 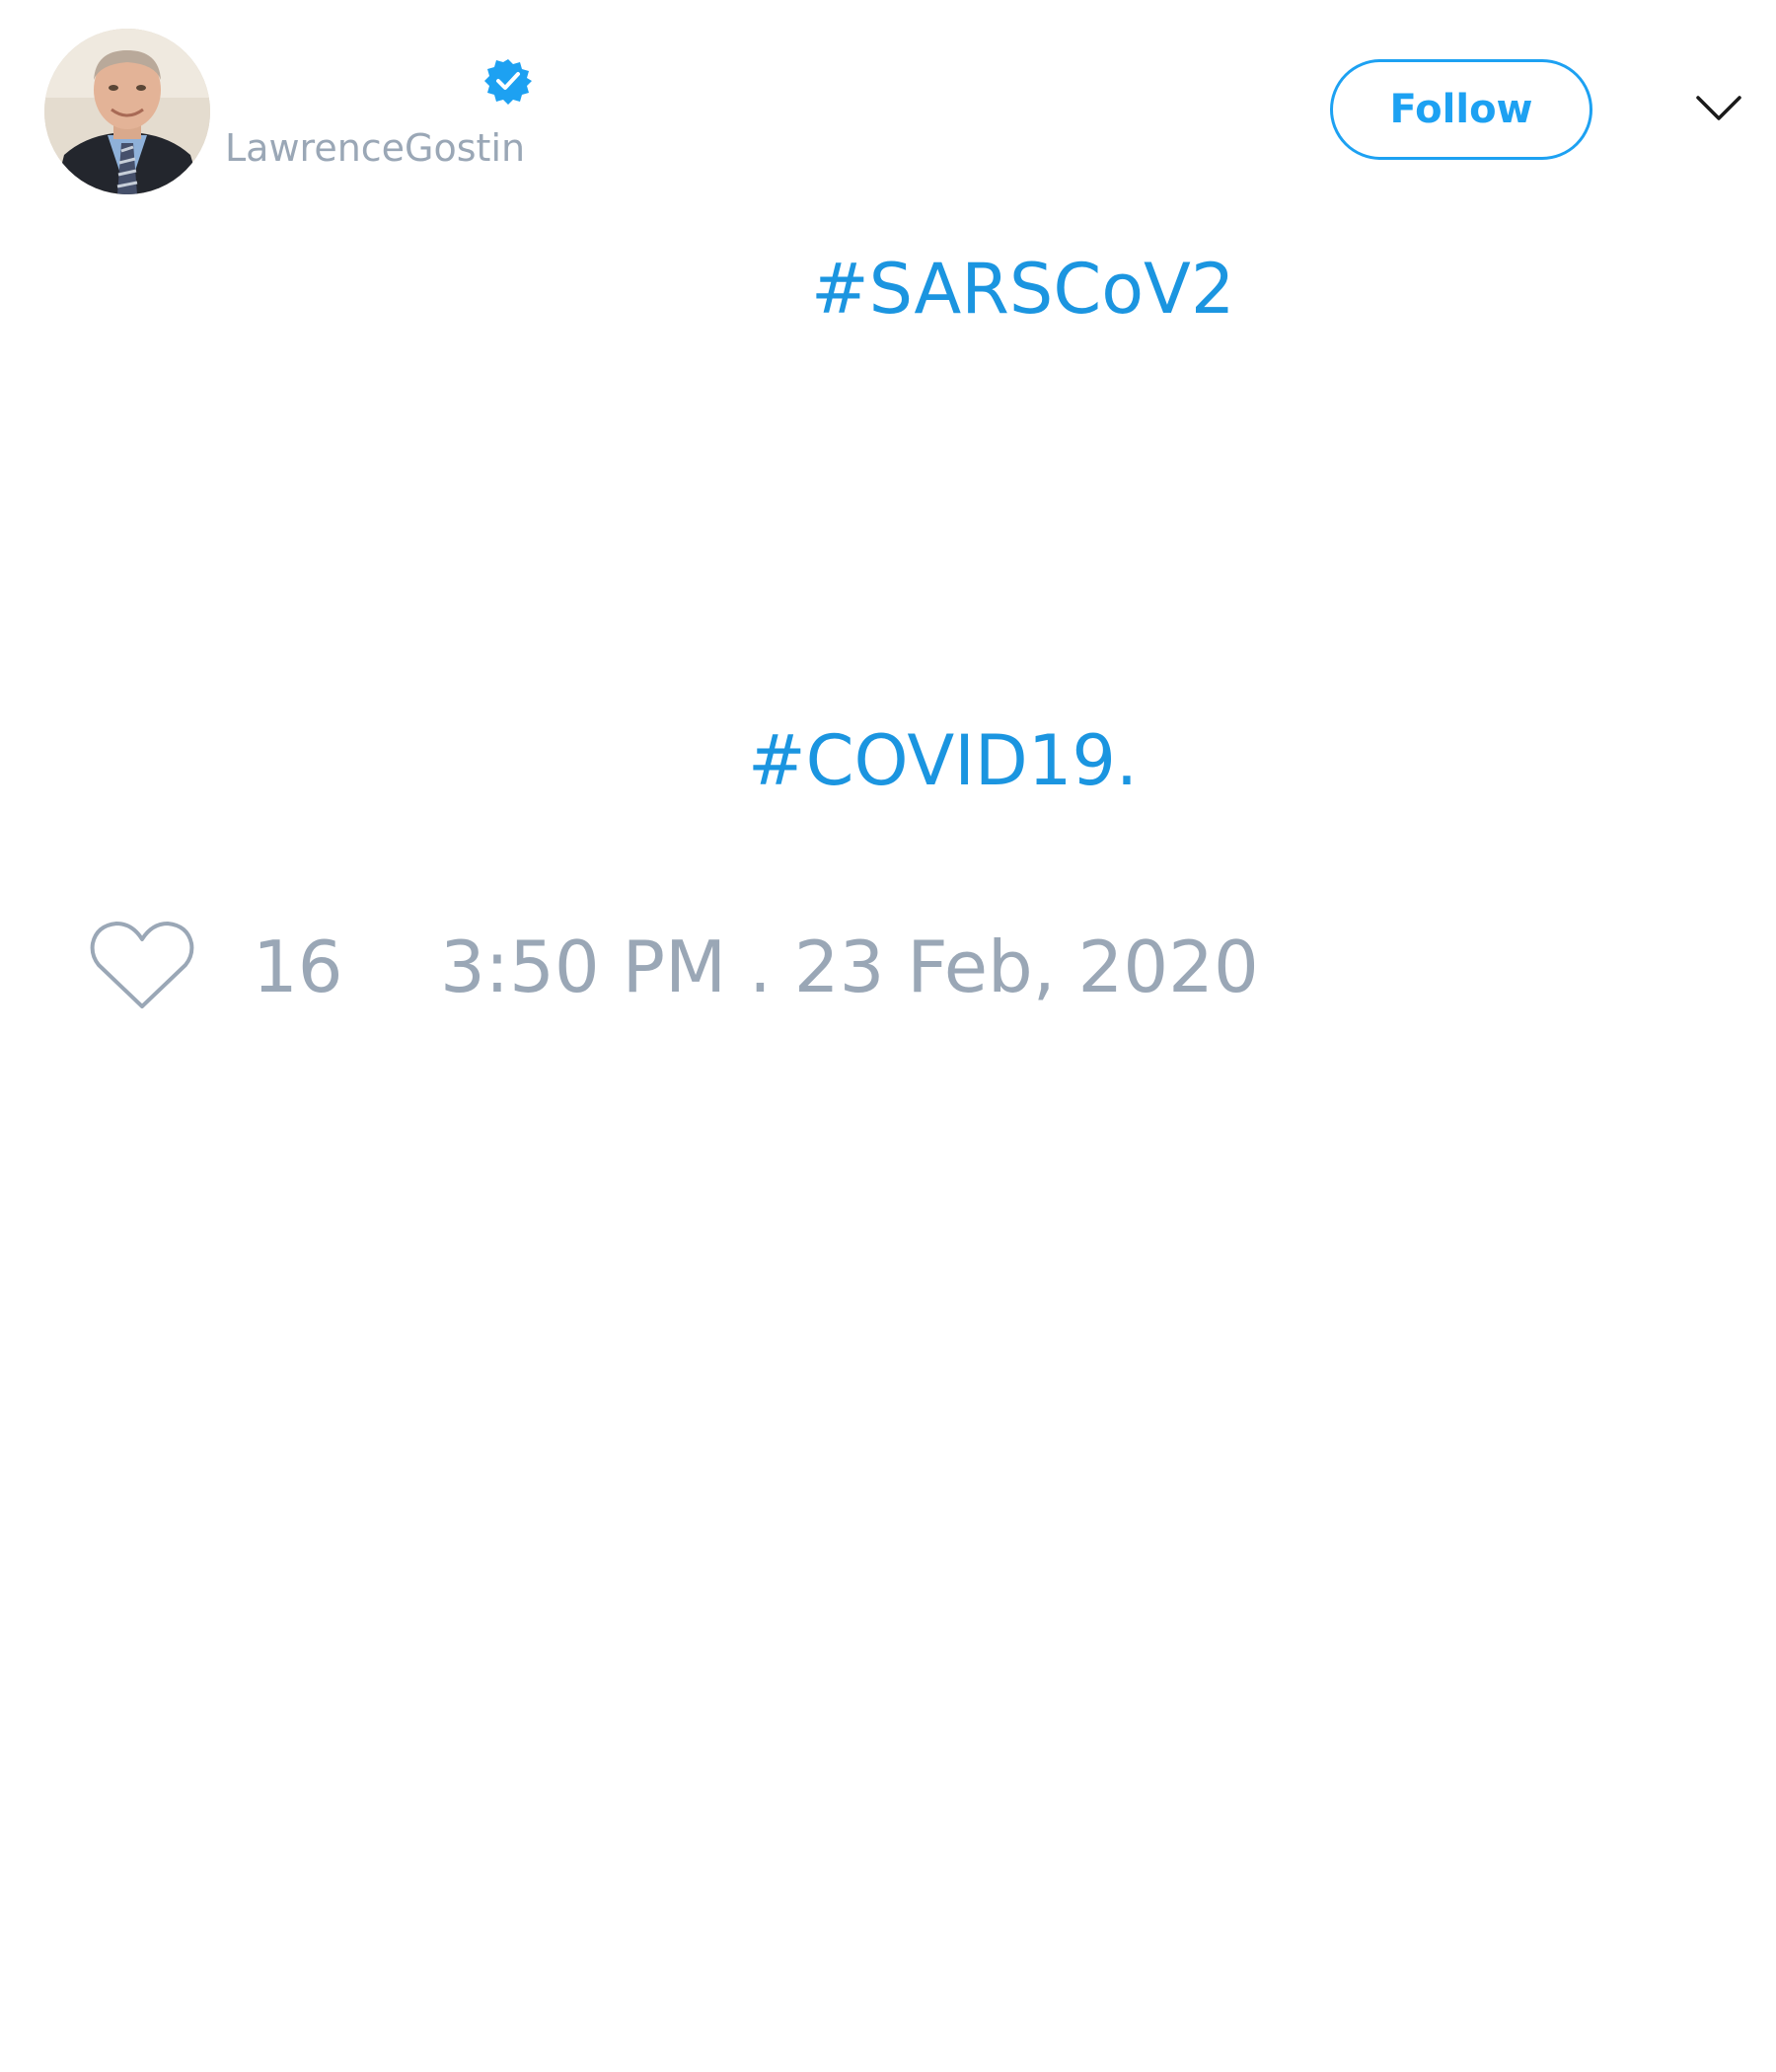 What do you see at coordinates (508, 81) in the screenshot?
I see `verified-badge-icon` at bounding box center [508, 81].